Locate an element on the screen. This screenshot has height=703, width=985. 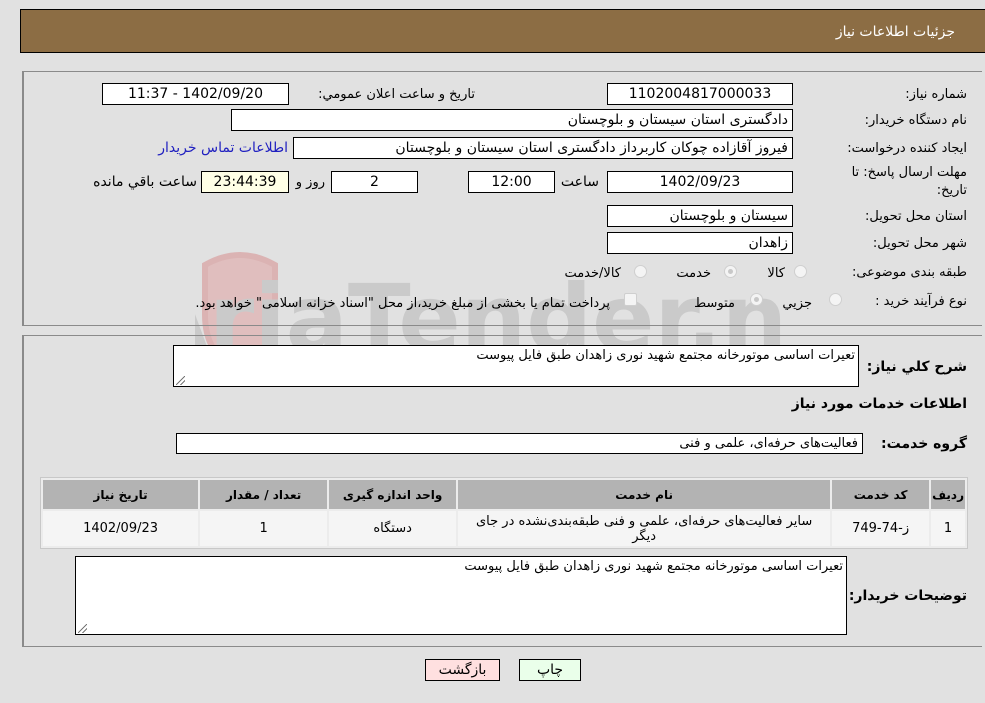
announce-label: تاریخ و ساعت اعلان عمومي: is located at coordinates (396, 94).